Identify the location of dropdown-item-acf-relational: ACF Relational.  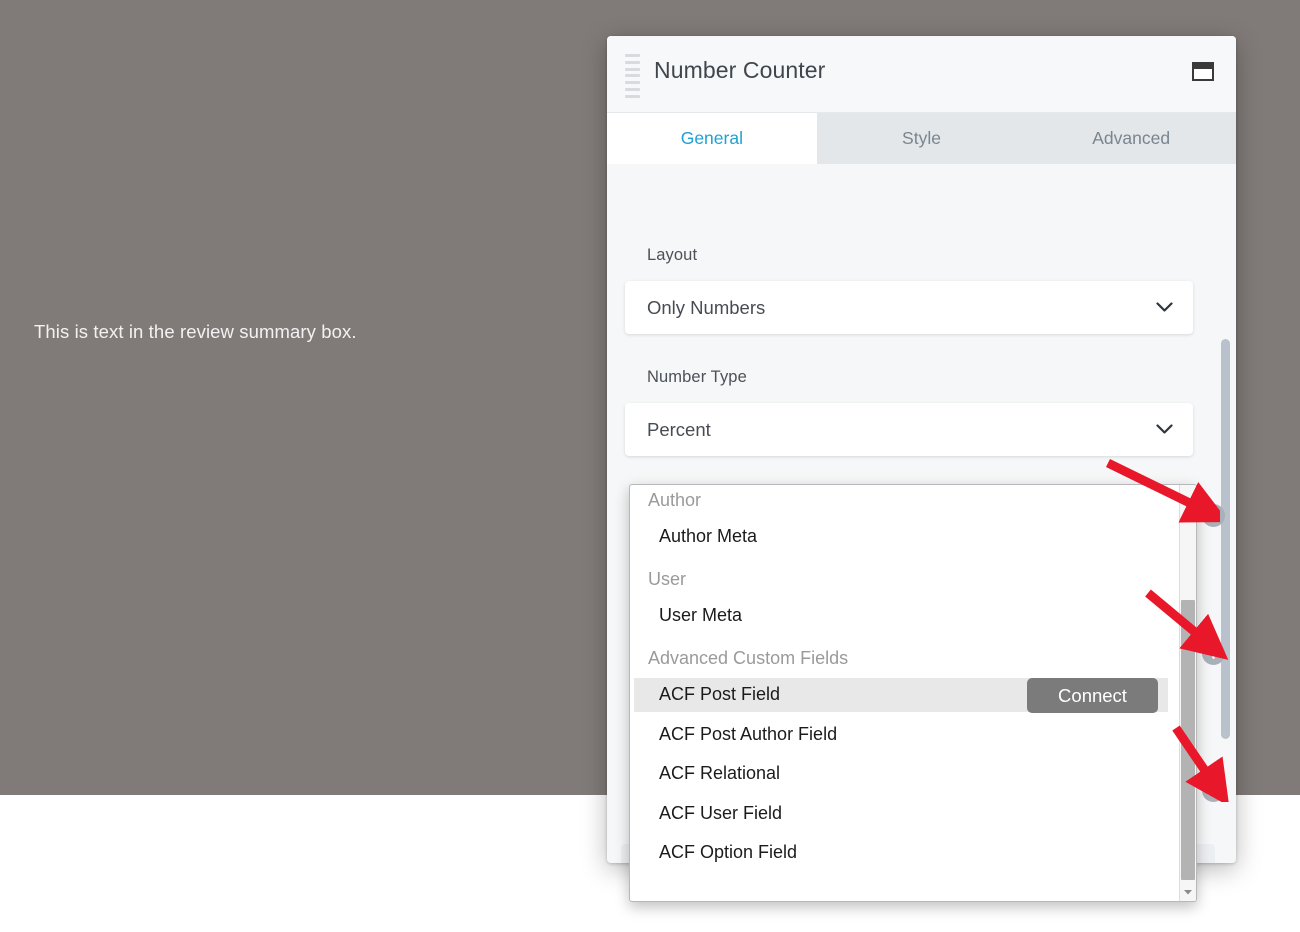
(719, 773).